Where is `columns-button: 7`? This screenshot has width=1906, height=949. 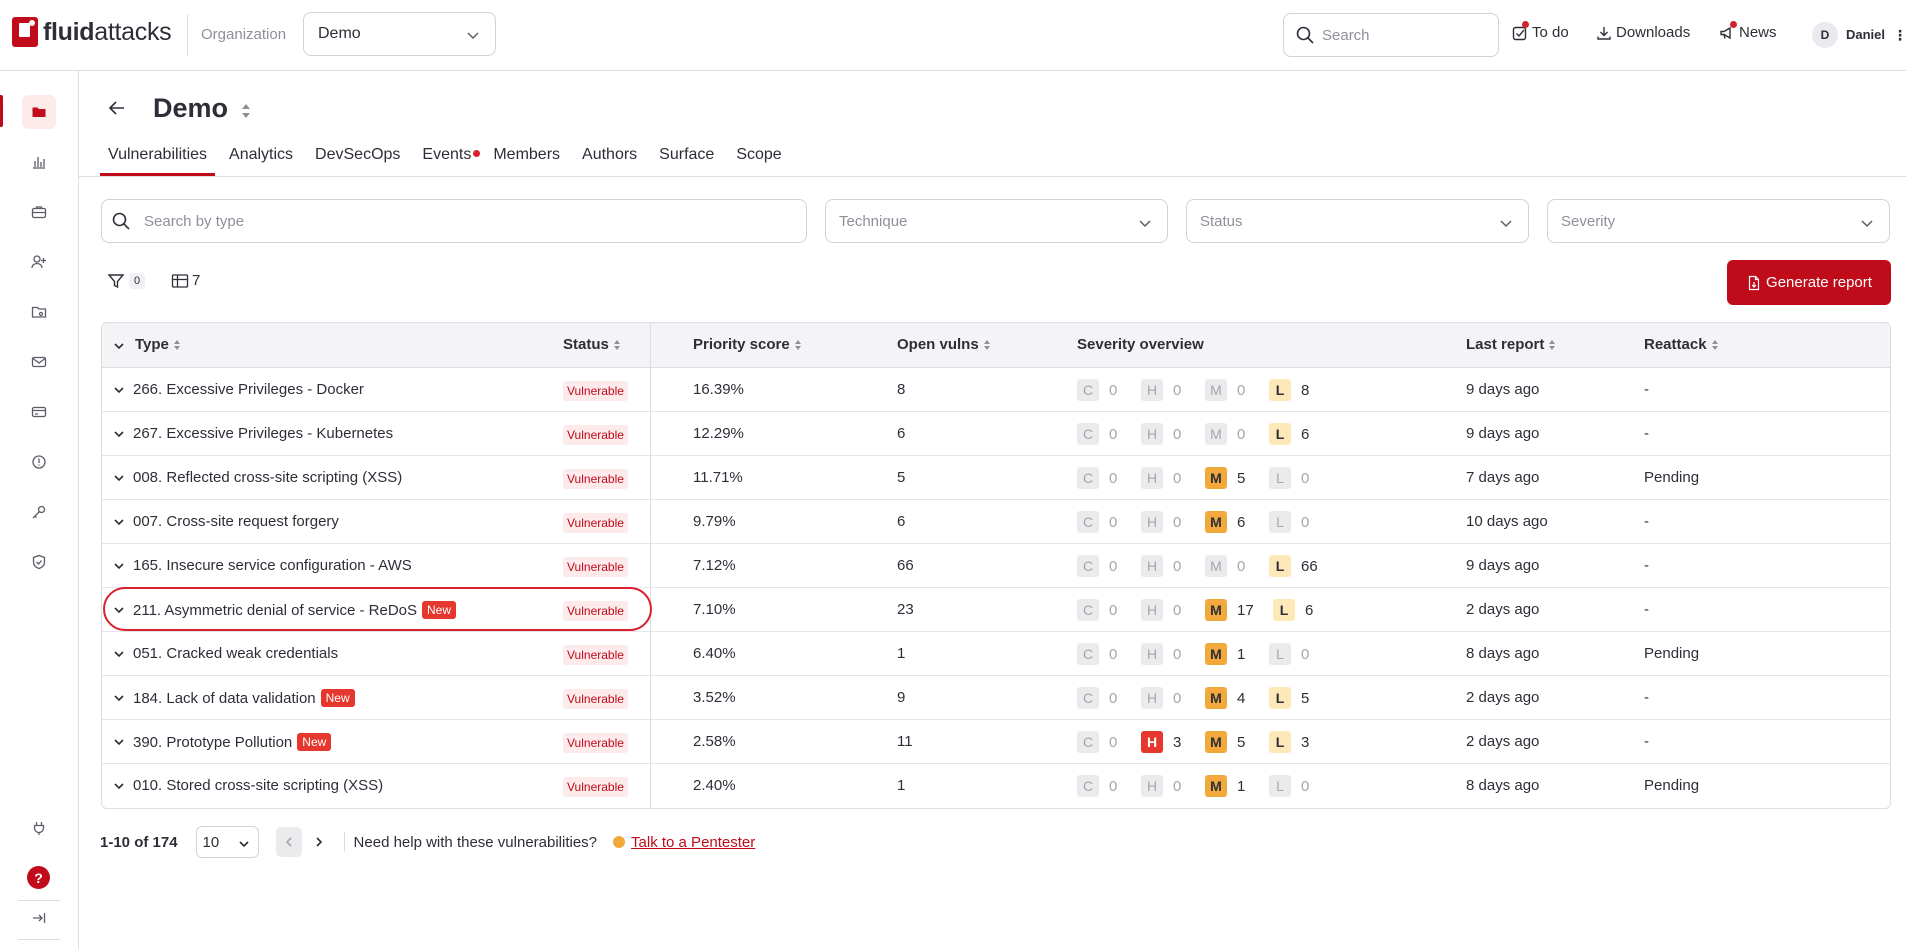 columns-button: 7 is located at coordinates (185, 280).